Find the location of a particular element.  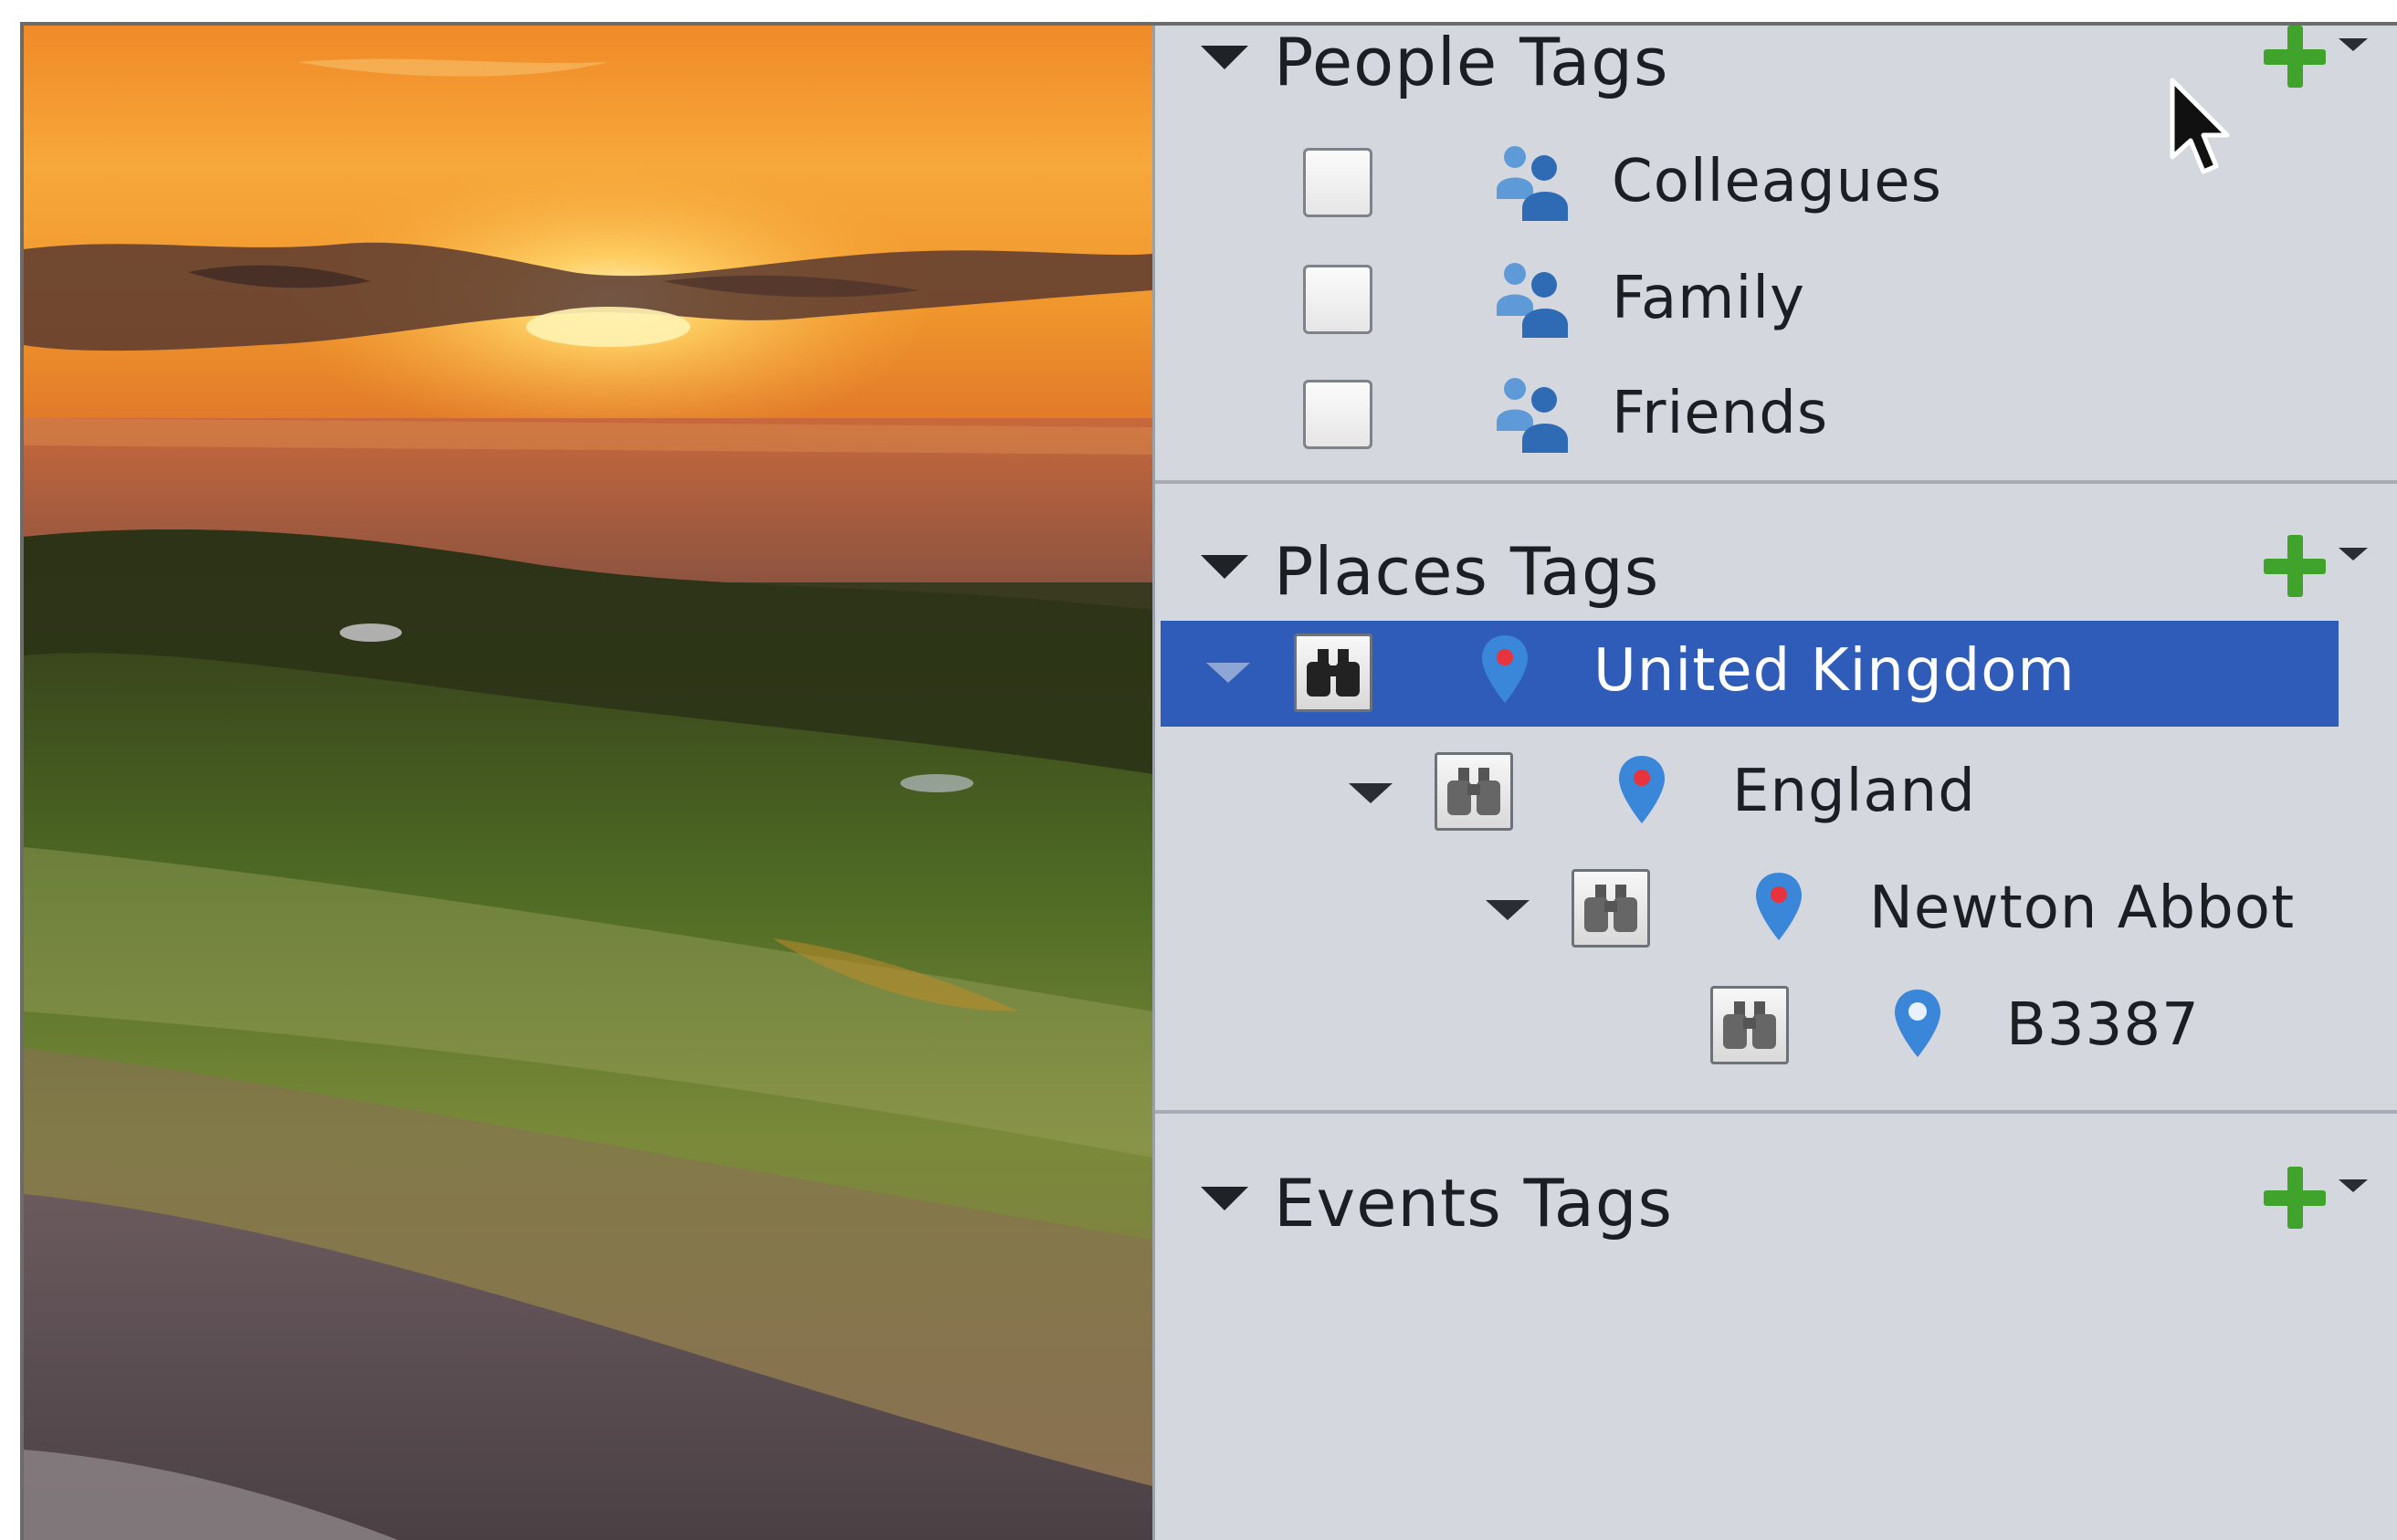

events-tags-header: Events Tags is located at coordinates (1776, 1206).